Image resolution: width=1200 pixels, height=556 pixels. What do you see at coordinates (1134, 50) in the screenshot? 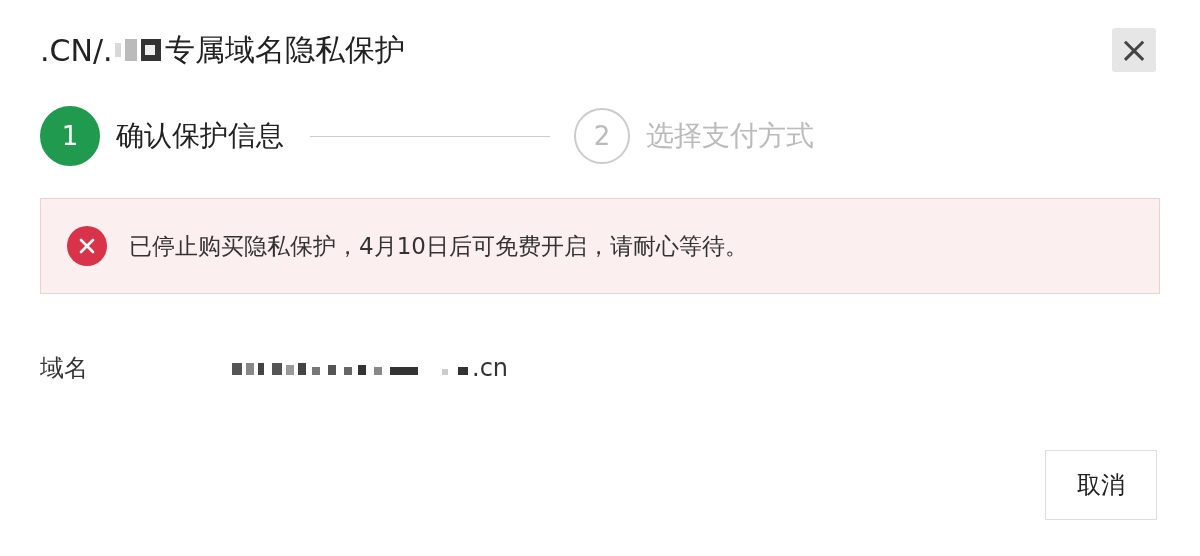
I see `close-button: ×` at bounding box center [1134, 50].